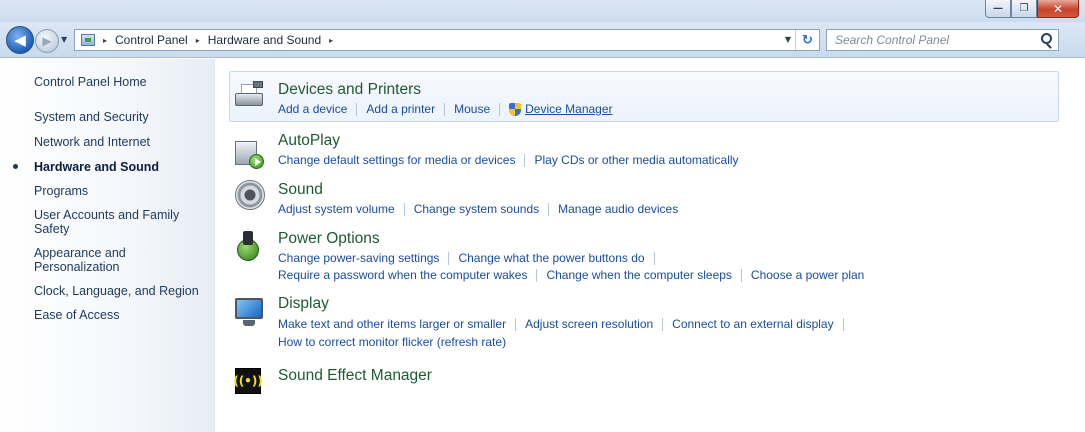 The height and width of the screenshot is (432, 1085). What do you see at coordinates (1046, 38) in the screenshot?
I see `search-icon` at bounding box center [1046, 38].